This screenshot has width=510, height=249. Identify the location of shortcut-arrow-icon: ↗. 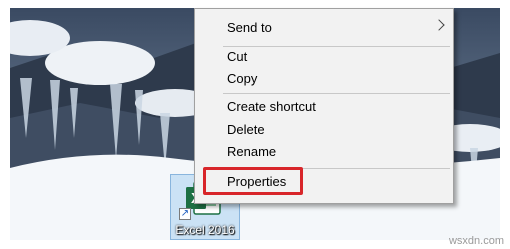
(185, 214).